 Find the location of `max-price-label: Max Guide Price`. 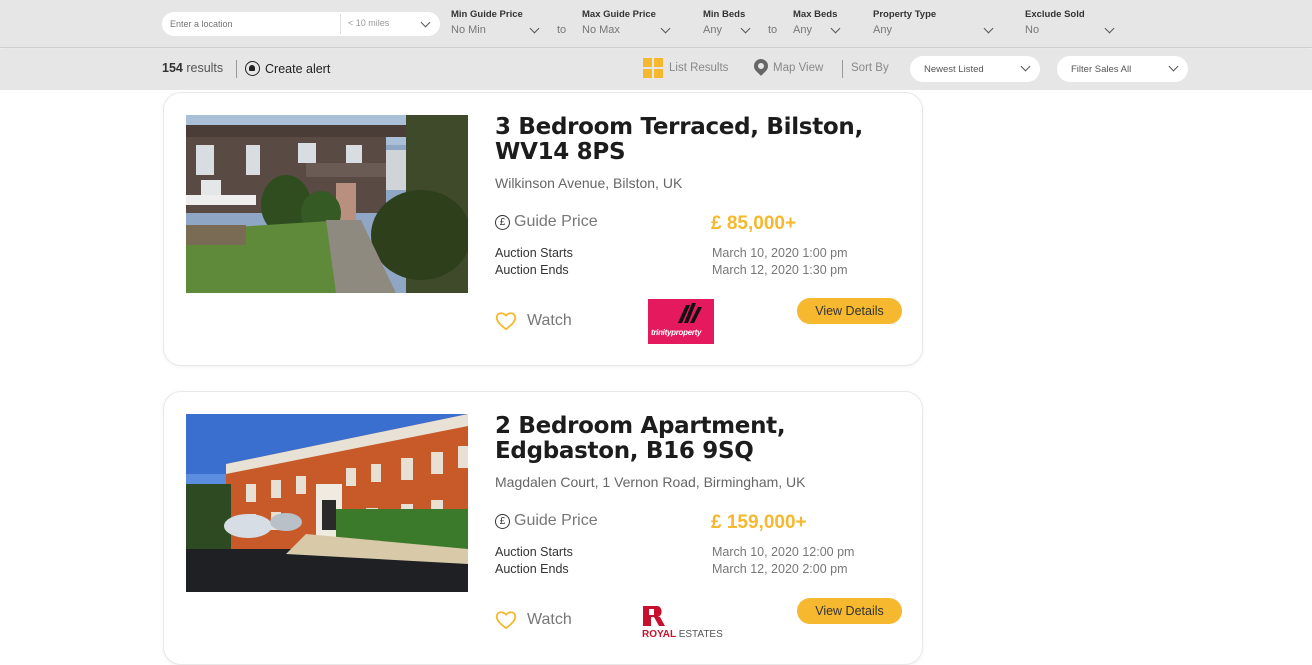

max-price-label: Max Guide Price is located at coordinates (619, 14).